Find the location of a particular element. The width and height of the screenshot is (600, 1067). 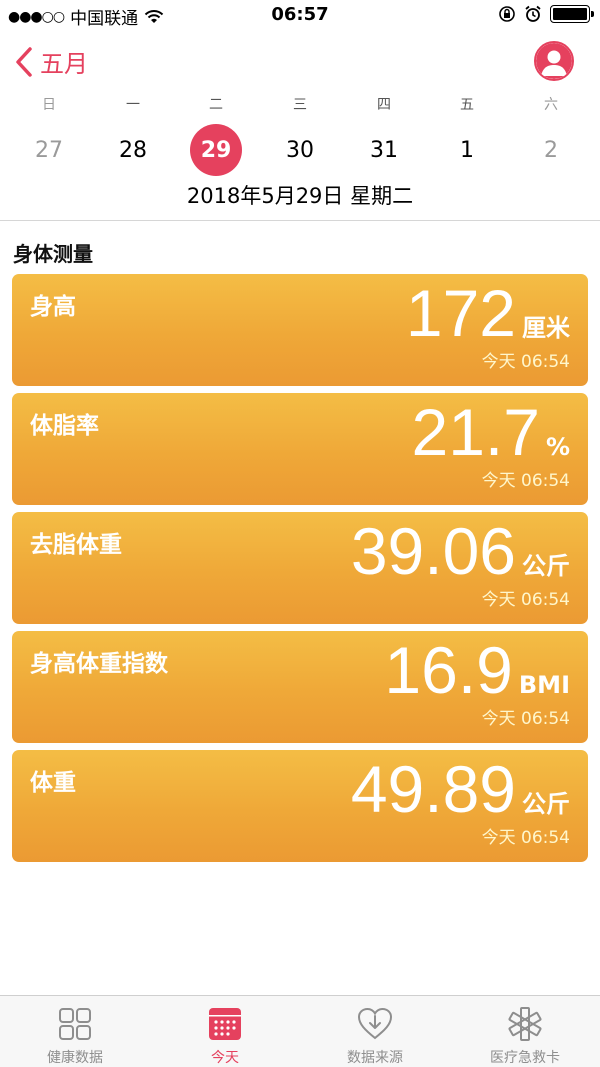

card-value: 172 is located at coordinates (460, 313).